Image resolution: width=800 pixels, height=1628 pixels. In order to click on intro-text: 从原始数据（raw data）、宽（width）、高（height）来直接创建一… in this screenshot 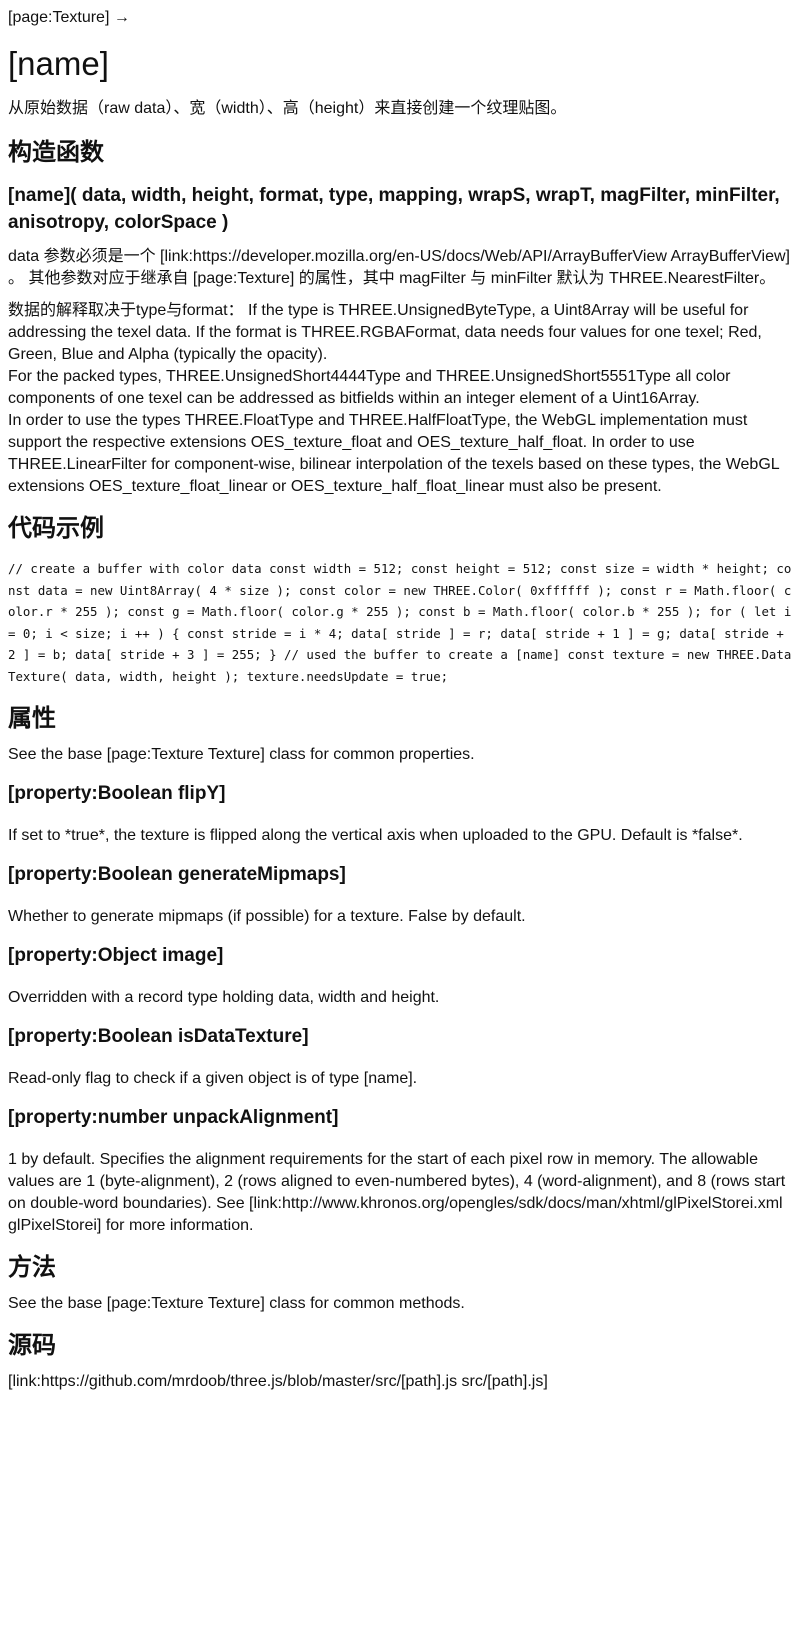, I will do `click(287, 108)`.